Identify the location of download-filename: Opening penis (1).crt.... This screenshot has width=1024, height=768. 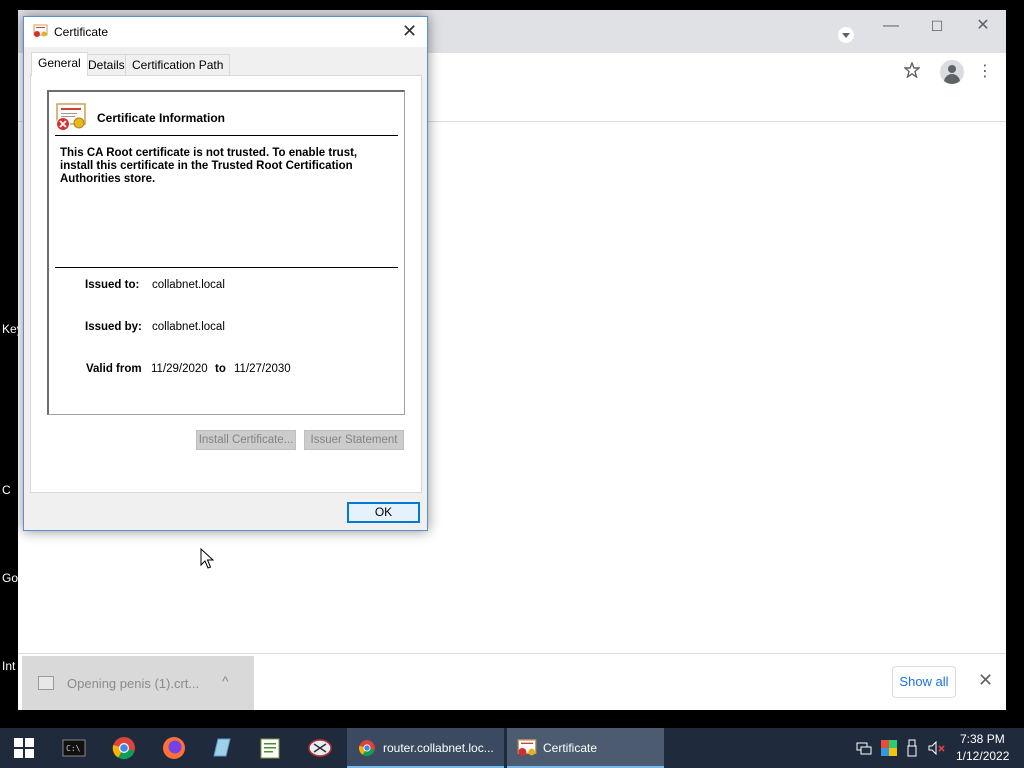
(133, 683).